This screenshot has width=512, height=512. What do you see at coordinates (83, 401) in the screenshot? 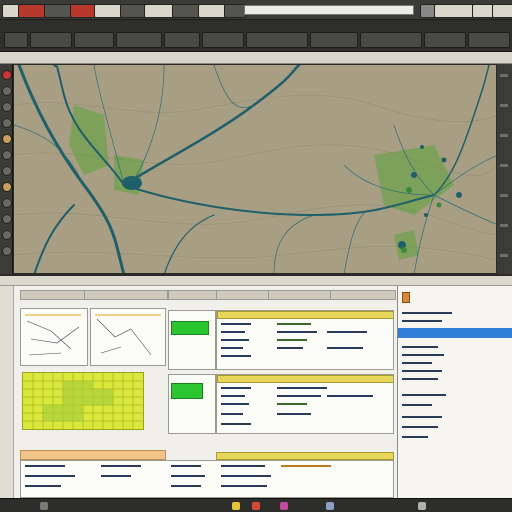
I see `yellow-heat-table` at bounding box center [83, 401].